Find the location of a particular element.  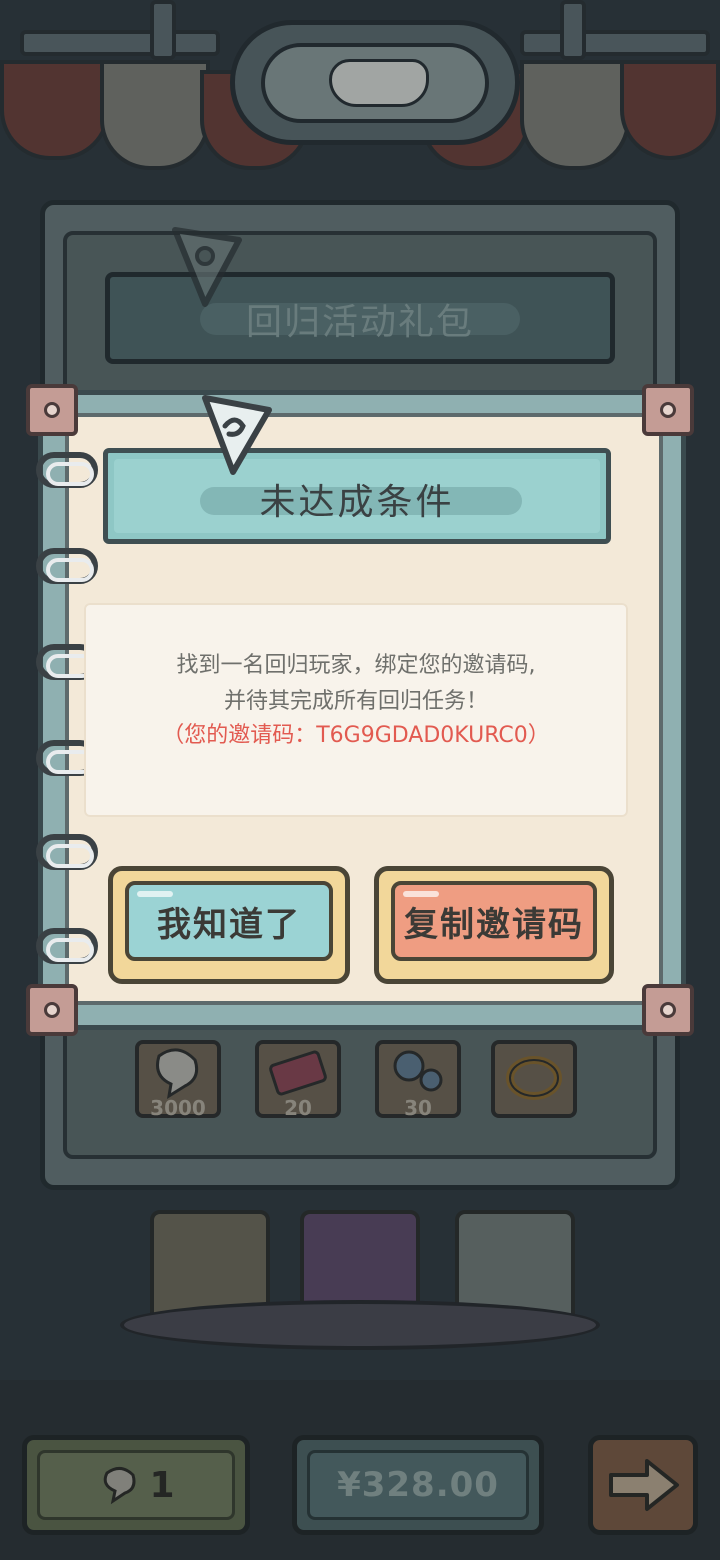

got-it-label: 我知道了 is located at coordinates (229, 924).